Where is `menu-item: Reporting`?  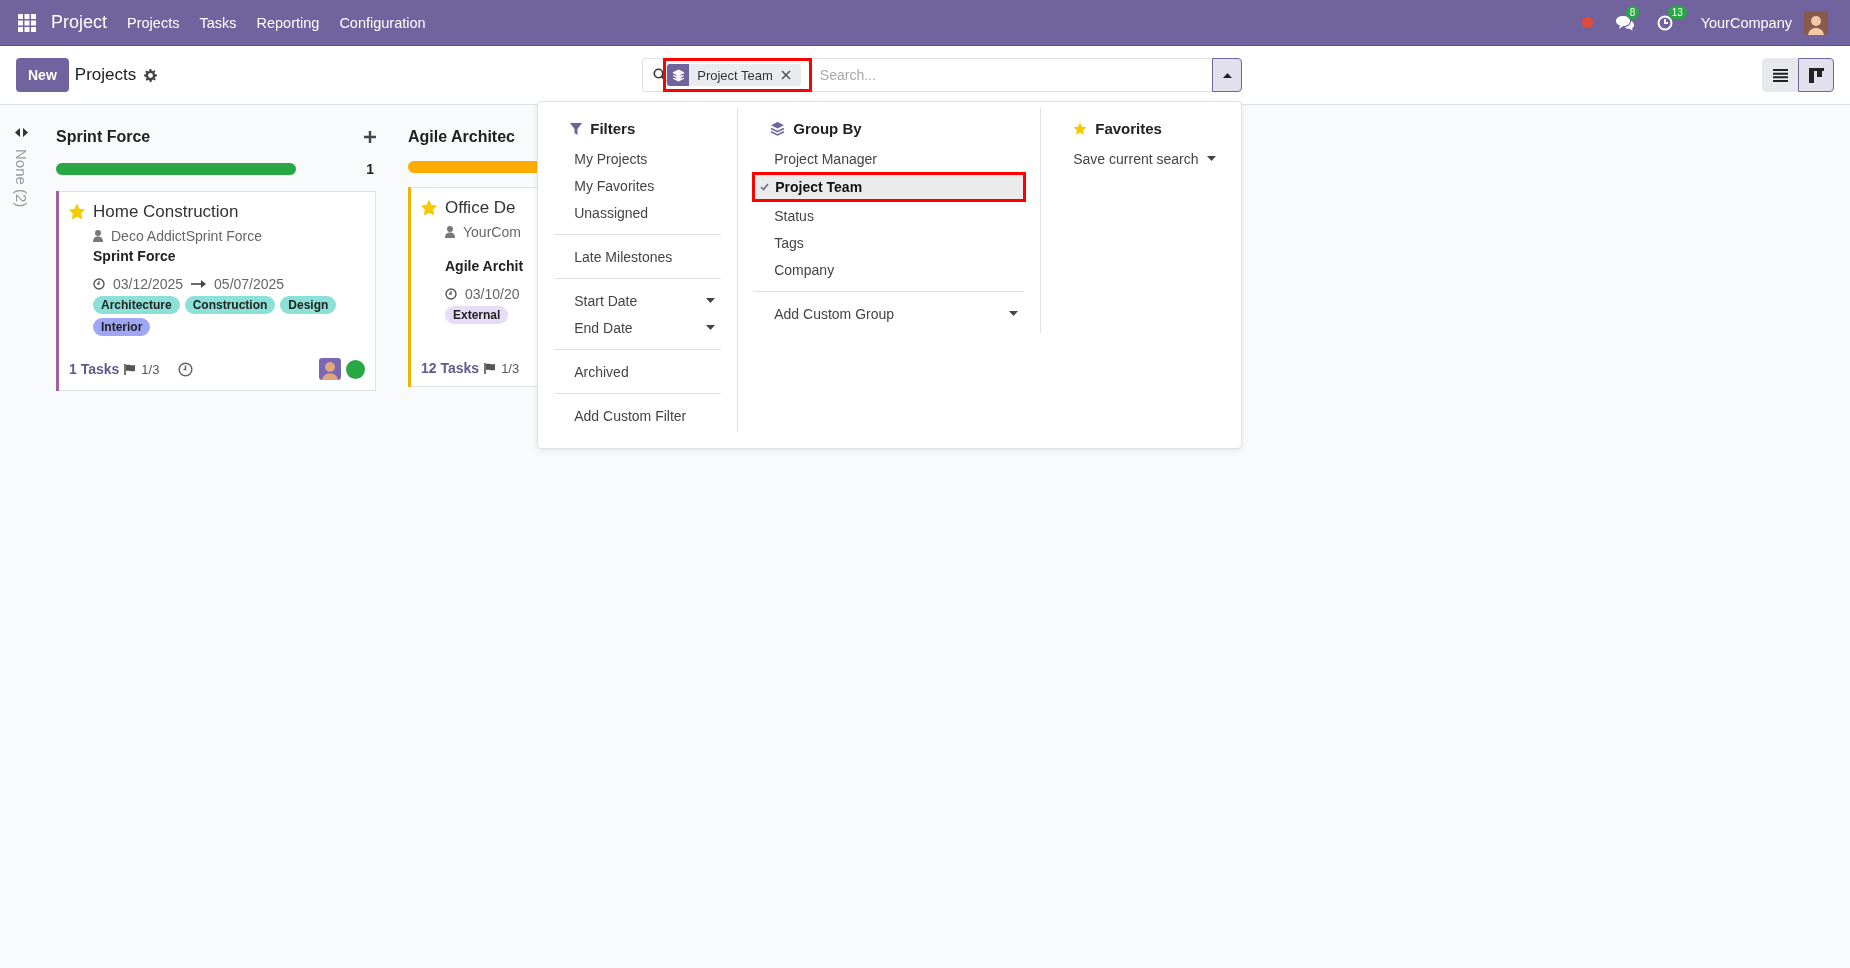
menu-item: Reporting is located at coordinates (288, 22).